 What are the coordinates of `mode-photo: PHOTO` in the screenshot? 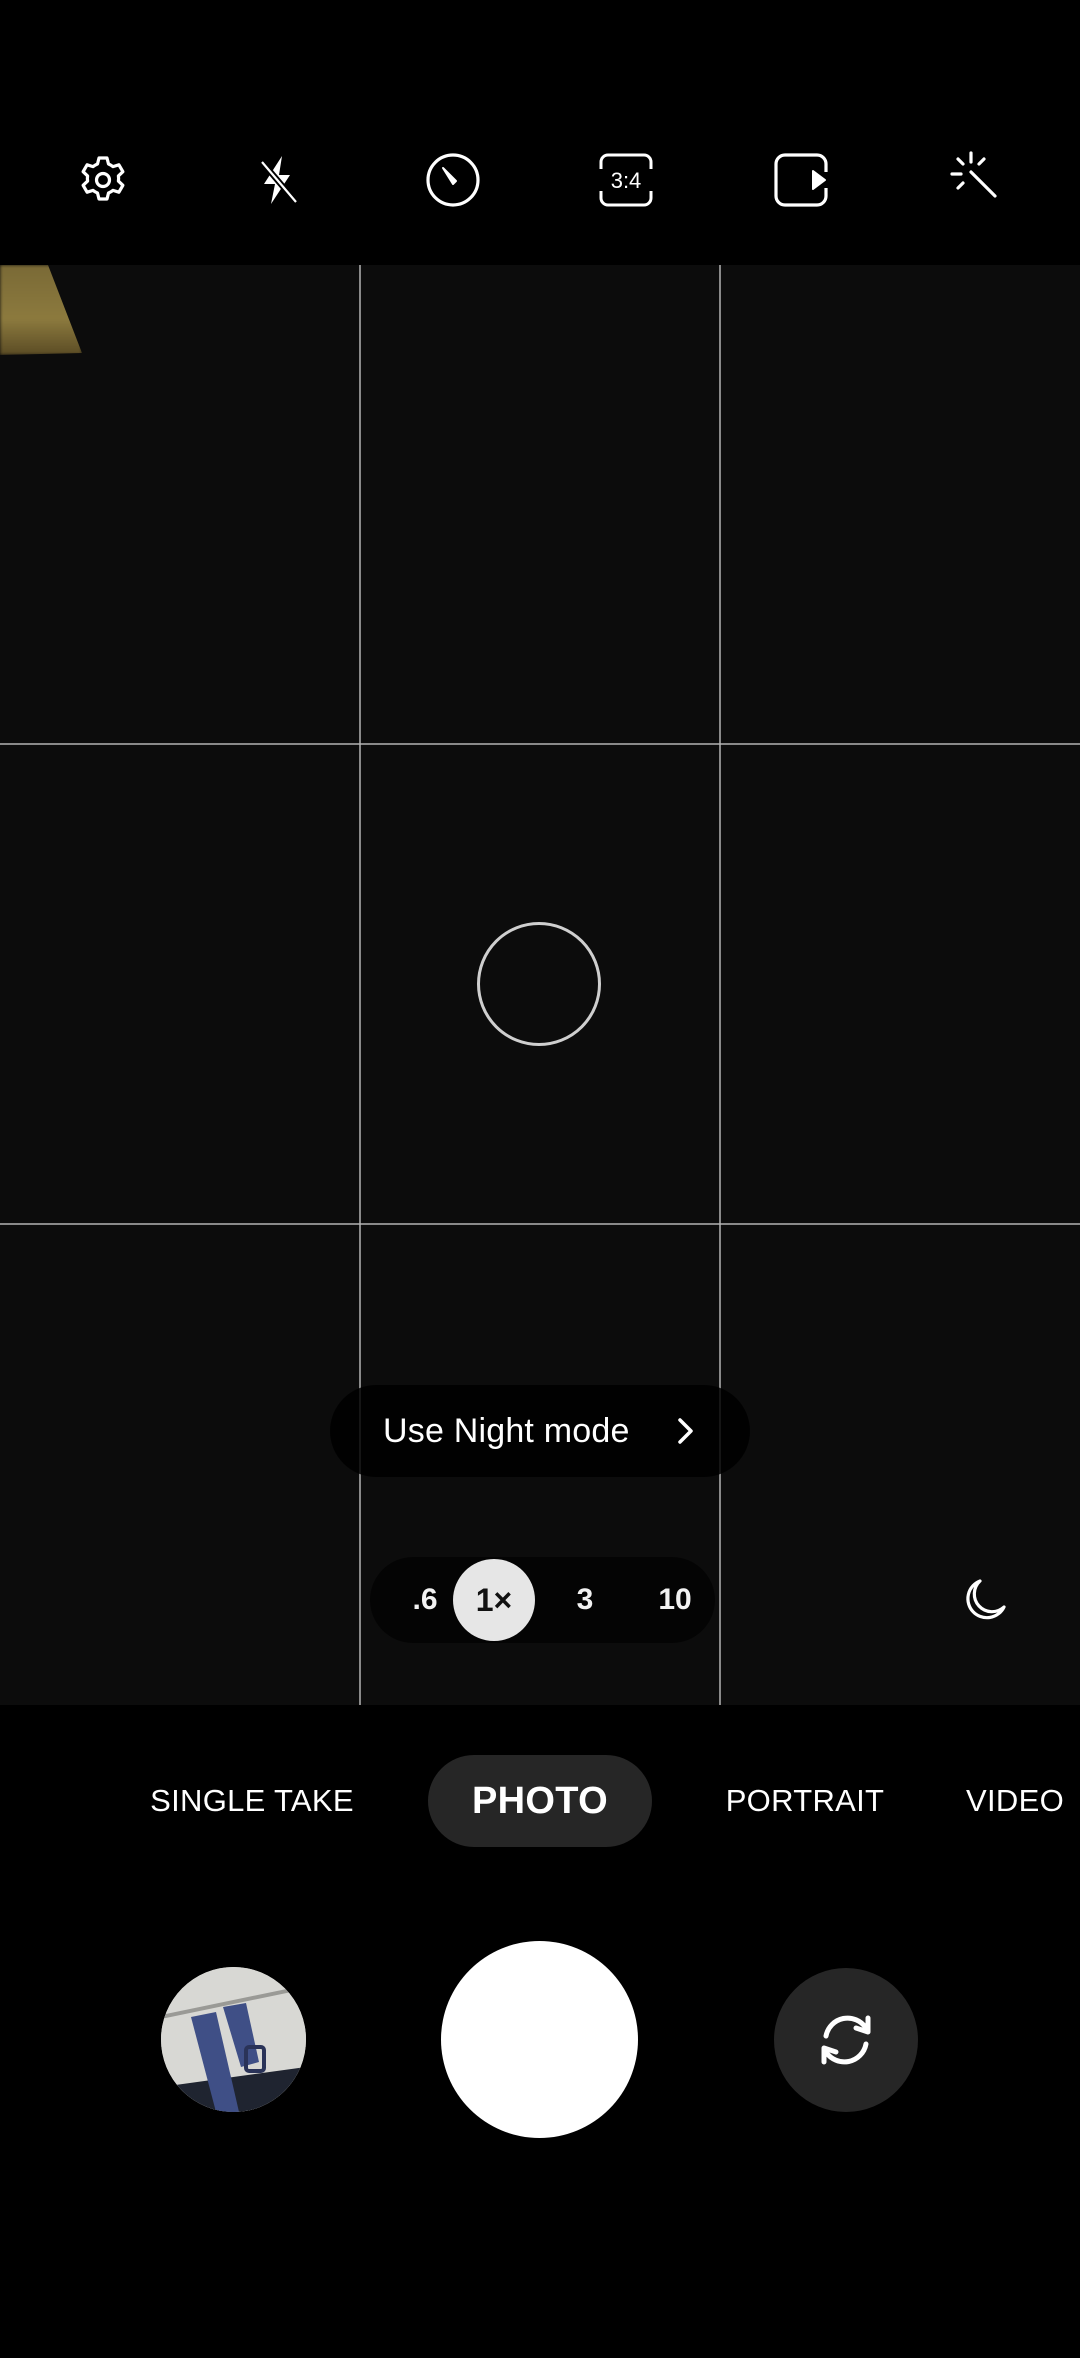 It's located at (540, 1801).